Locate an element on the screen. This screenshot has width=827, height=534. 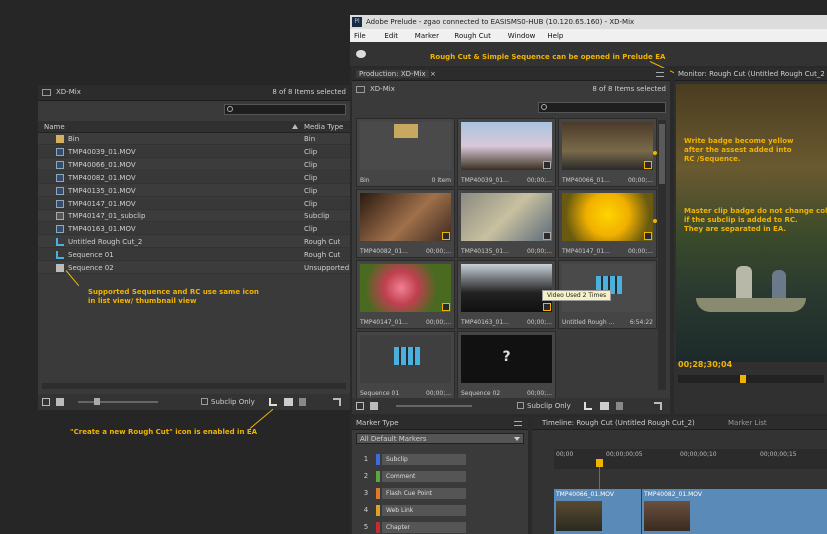
list-row: Bin Bin is located at coordinates (194, 139).